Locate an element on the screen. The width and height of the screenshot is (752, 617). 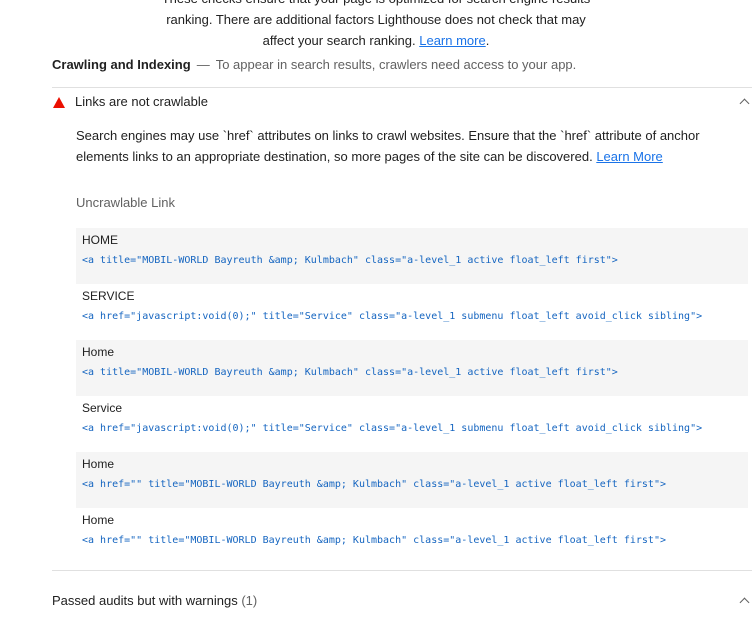
audit-title: Links are not crawlable is located at coordinates (141, 101).